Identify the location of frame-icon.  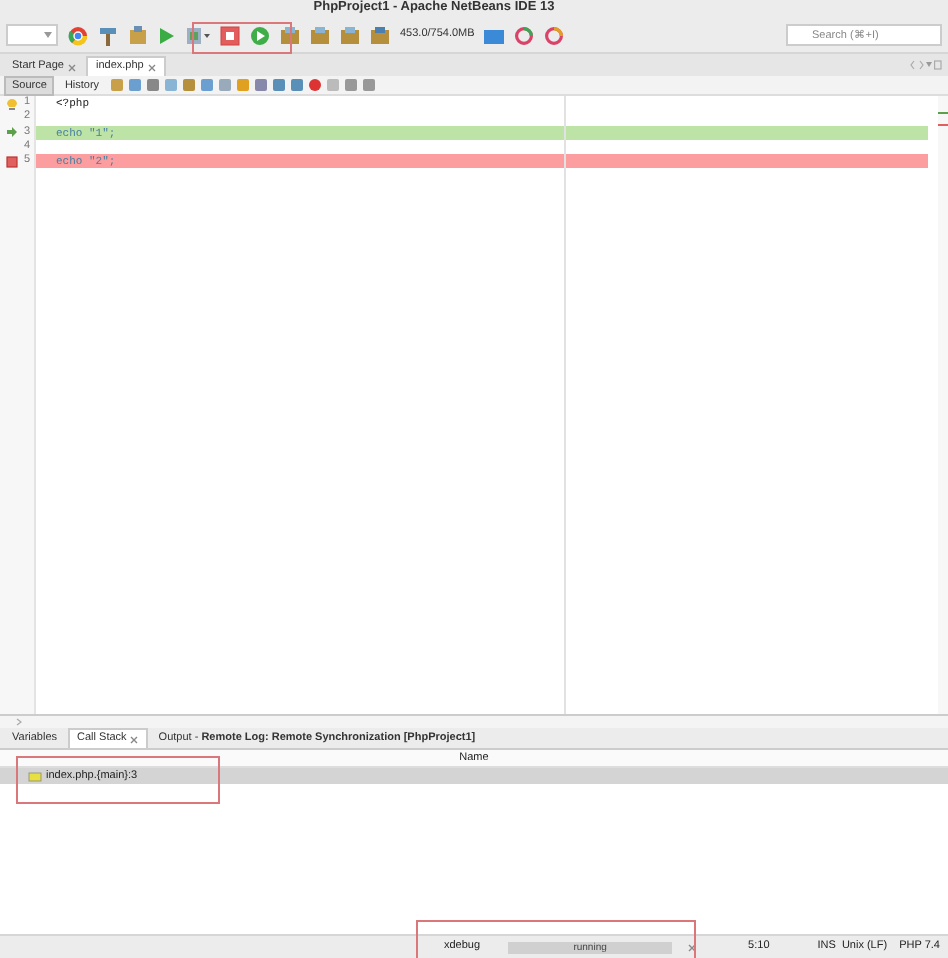
(35, 776).